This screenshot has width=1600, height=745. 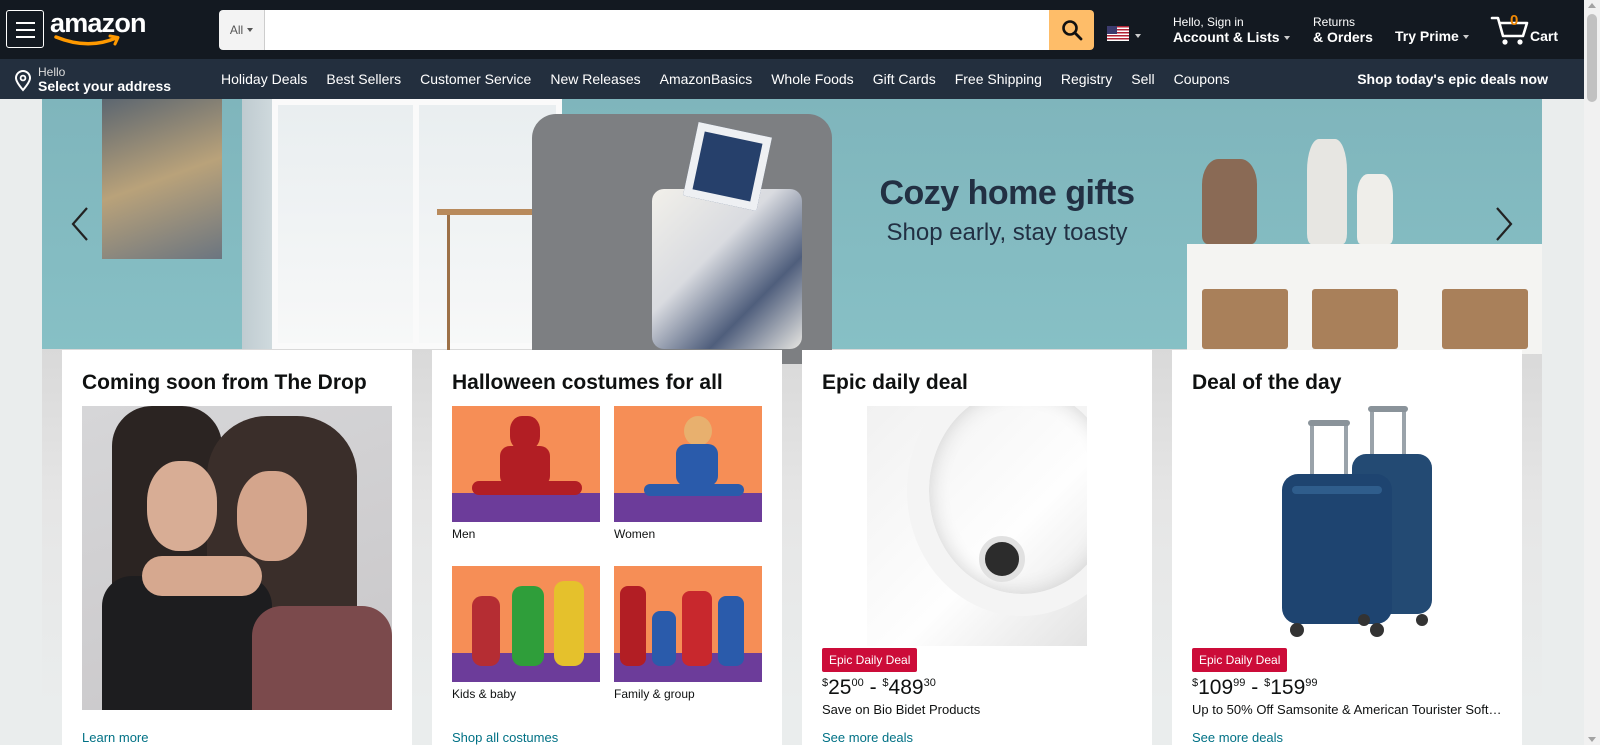 I want to click on costume-tile-women: Women, so click(x=688, y=473).